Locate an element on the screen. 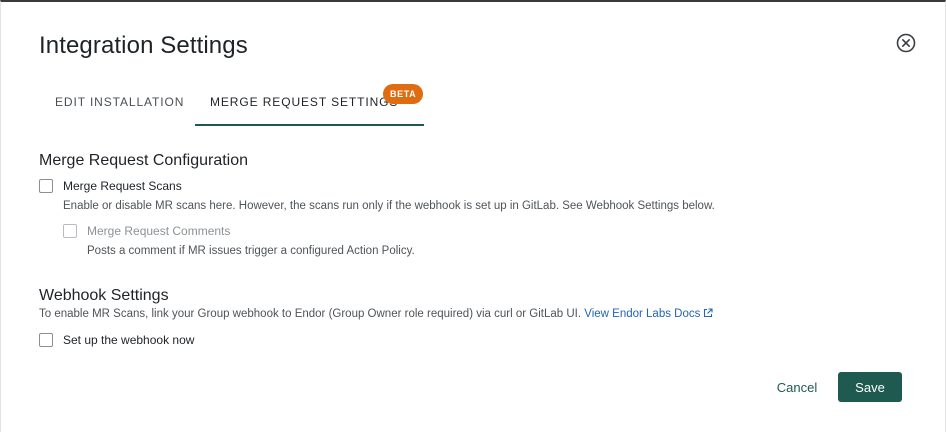 This screenshot has width=946, height=432. mr-comments-checkbox is located at coordinates (70, 231).